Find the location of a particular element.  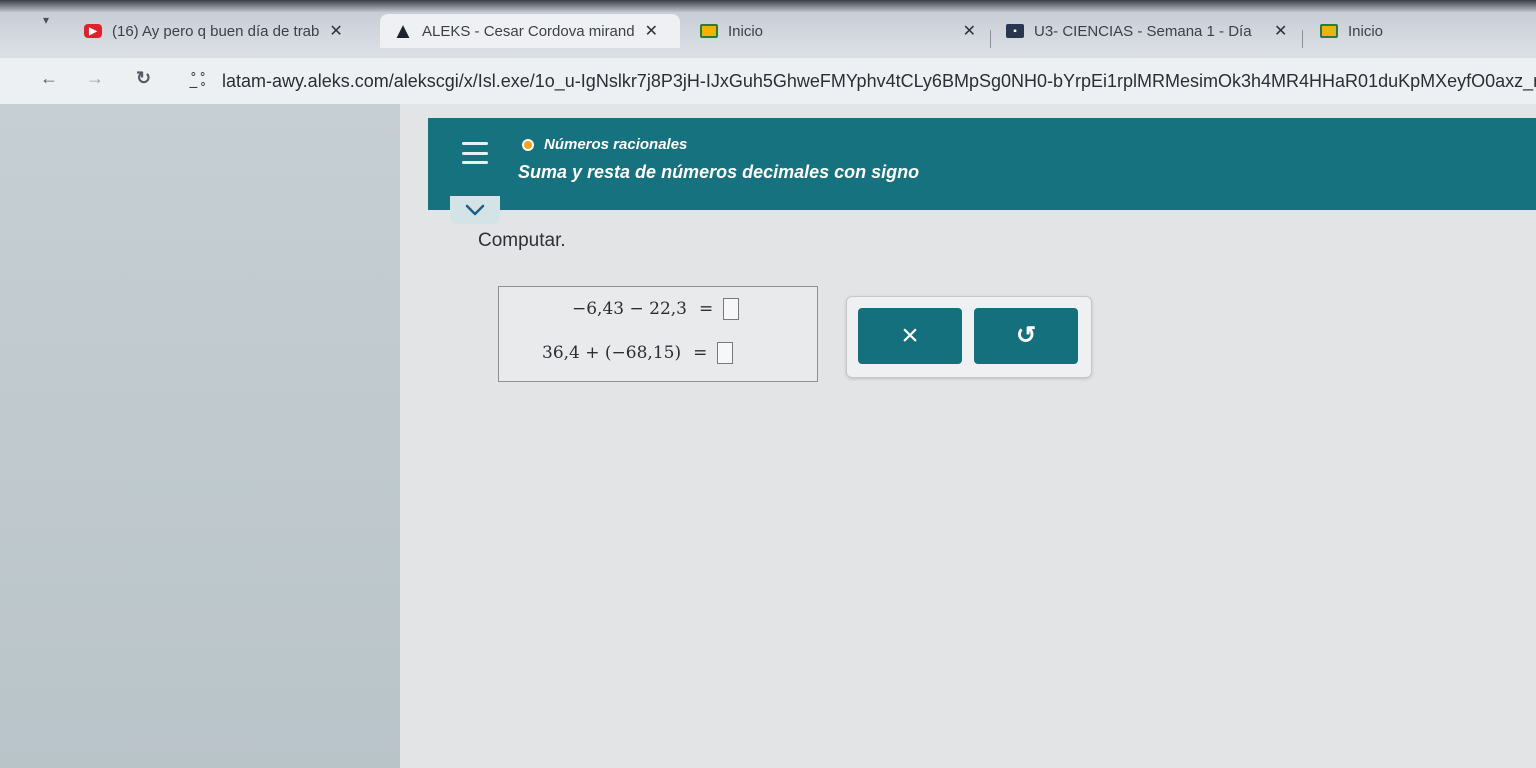

menu-icon is located at coordinates (475, 153).